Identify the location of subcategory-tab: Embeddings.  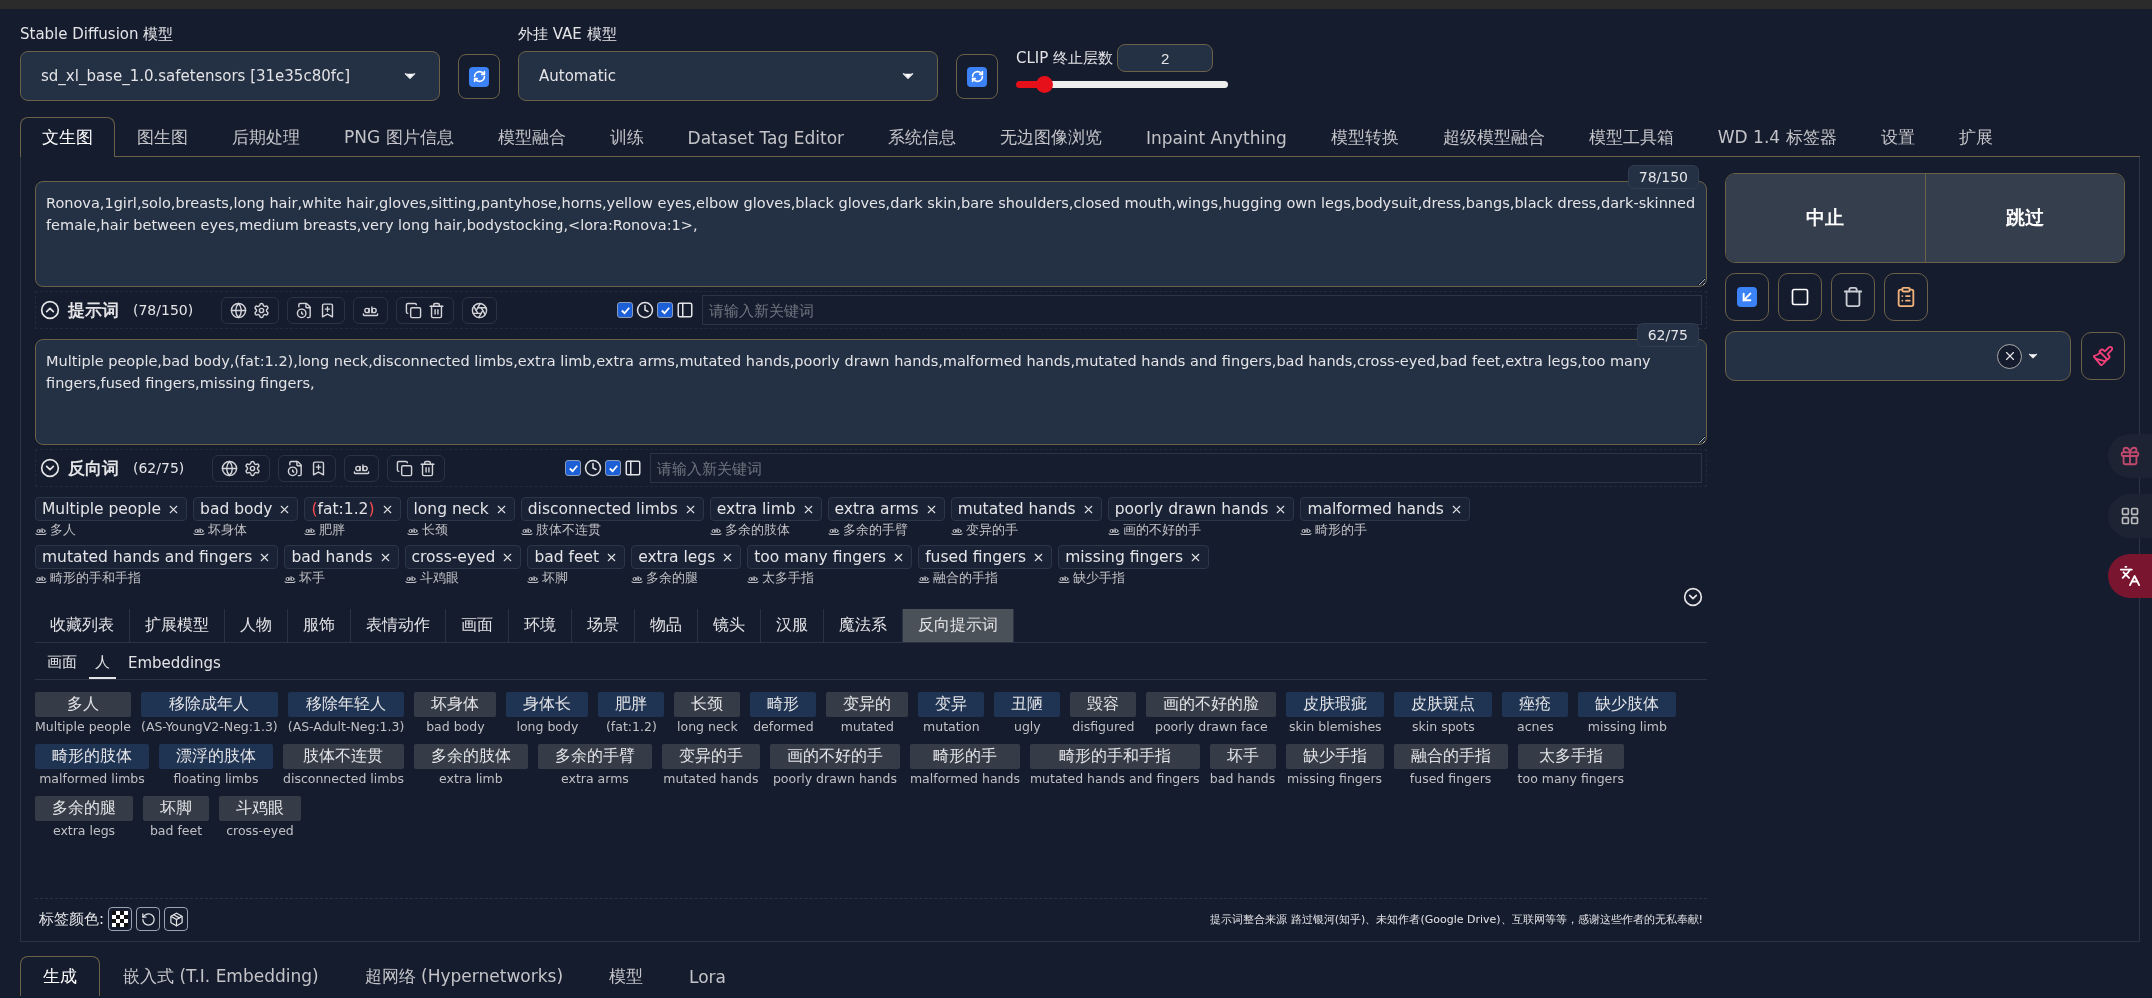
(174, 664).